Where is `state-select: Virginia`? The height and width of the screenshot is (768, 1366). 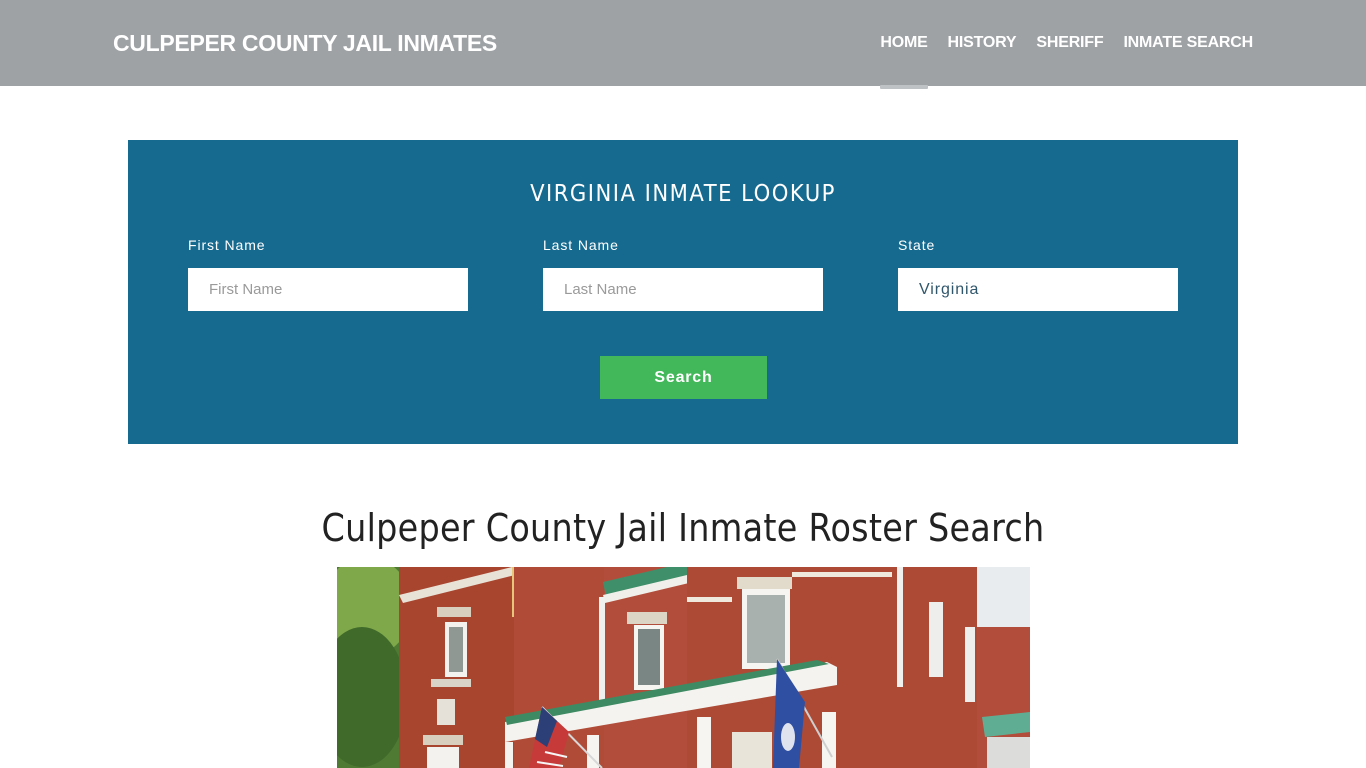 state-select: Virginia is located at coordinates (1038, 289).